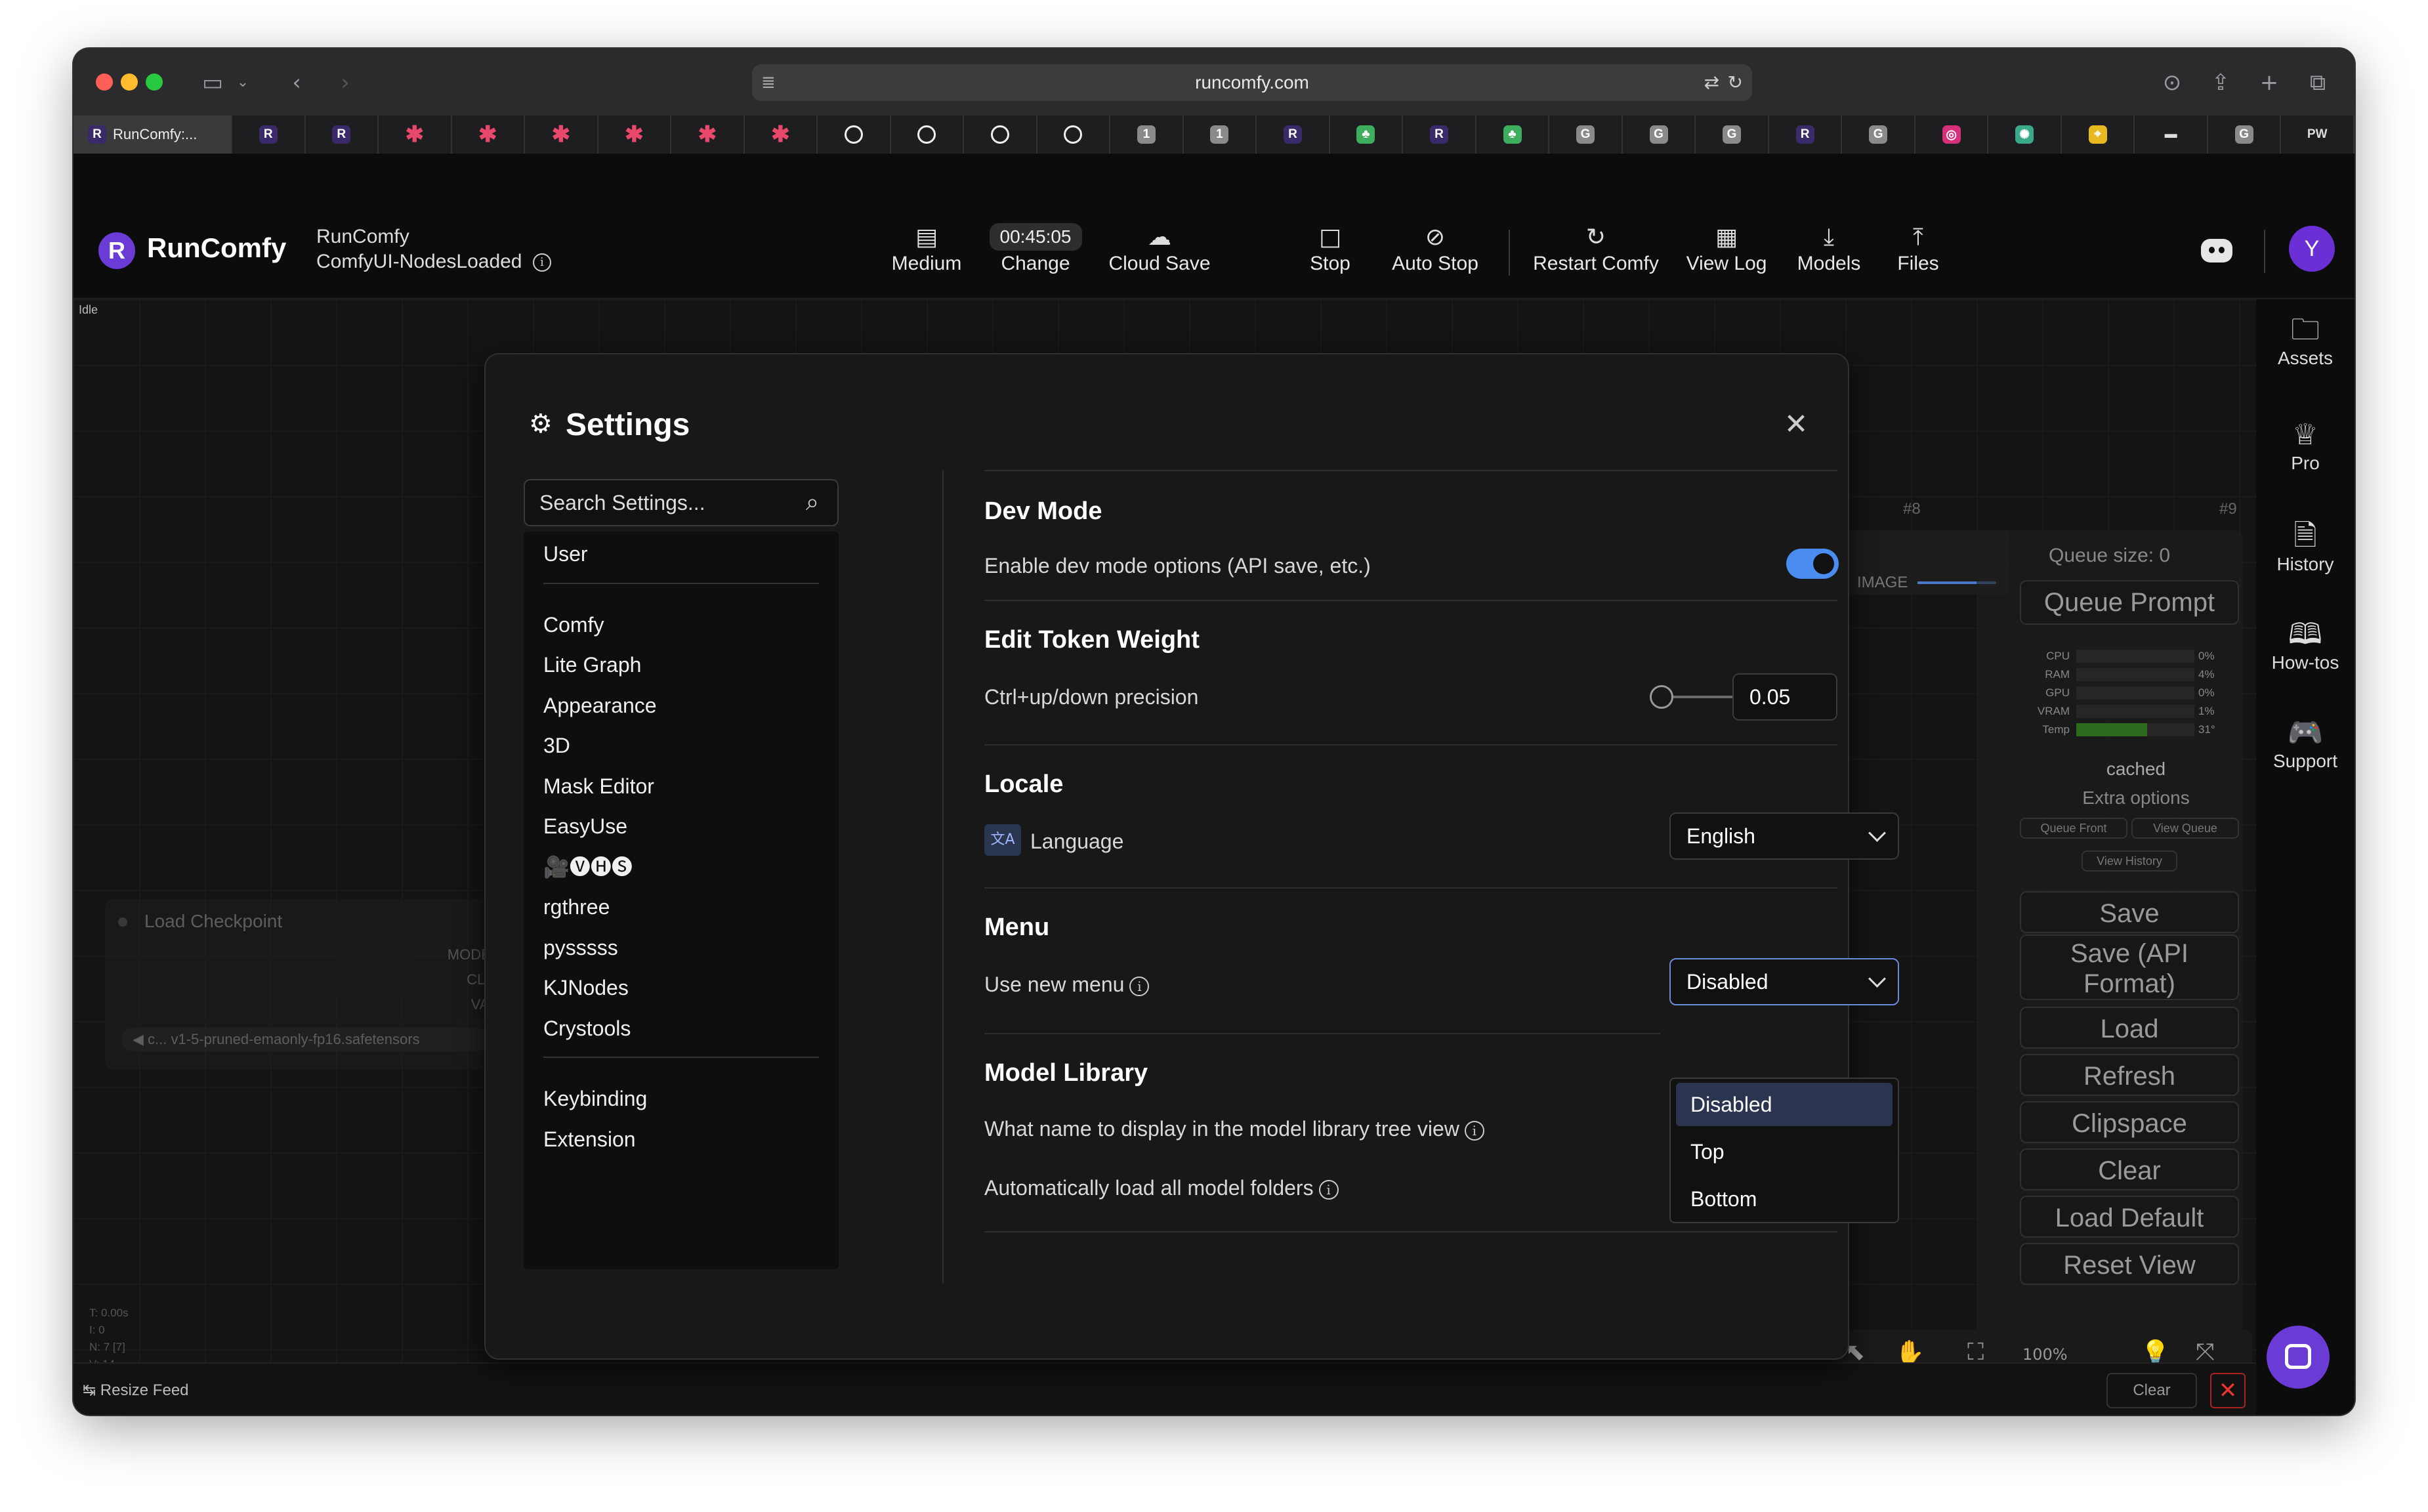 This screenshot has width=2428, height=1512. I want to click on resize-feed-button: ↹ Resize Feed, so click(136, 1390).